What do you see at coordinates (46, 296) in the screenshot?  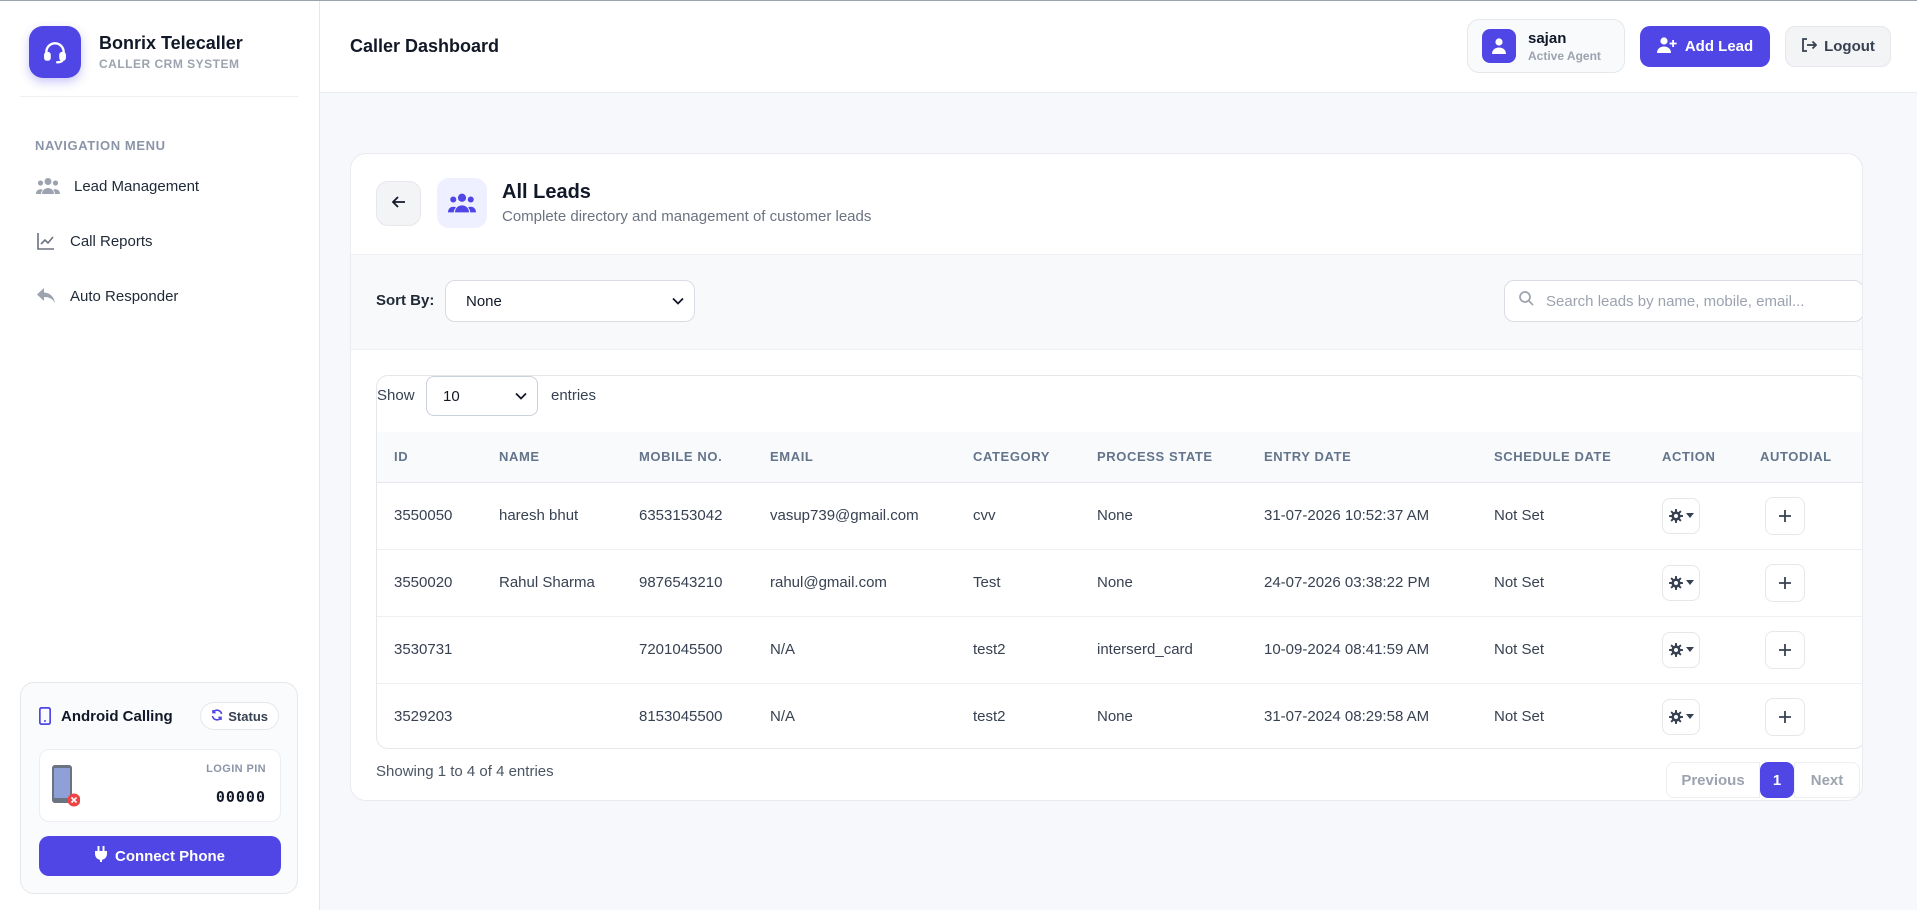 I see `reply-icon` at bounding box center [46, 296].